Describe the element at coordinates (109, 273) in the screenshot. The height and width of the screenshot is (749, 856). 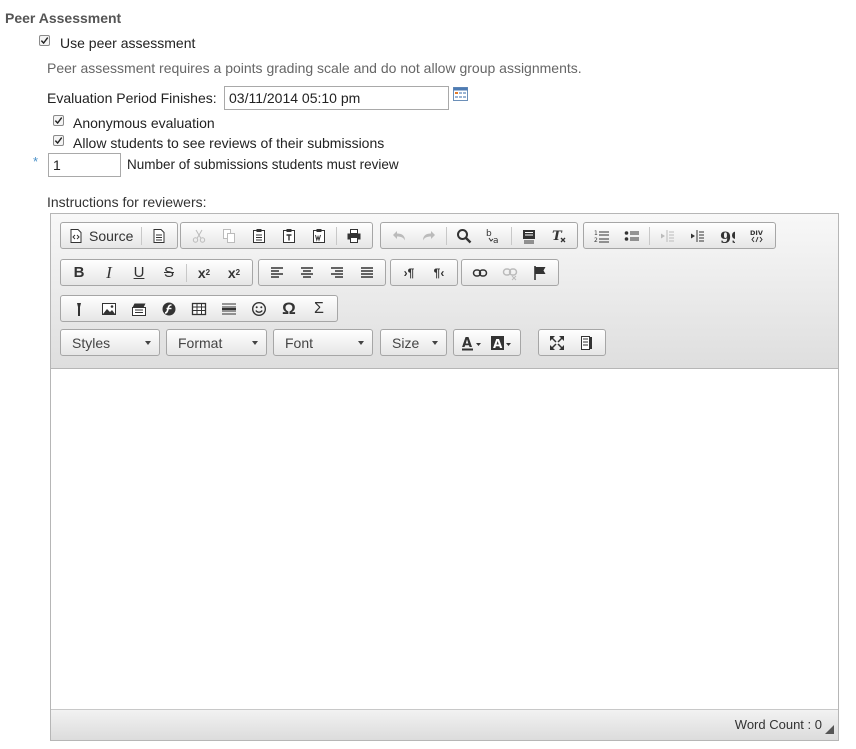
I see `italic-button: I` at that location.